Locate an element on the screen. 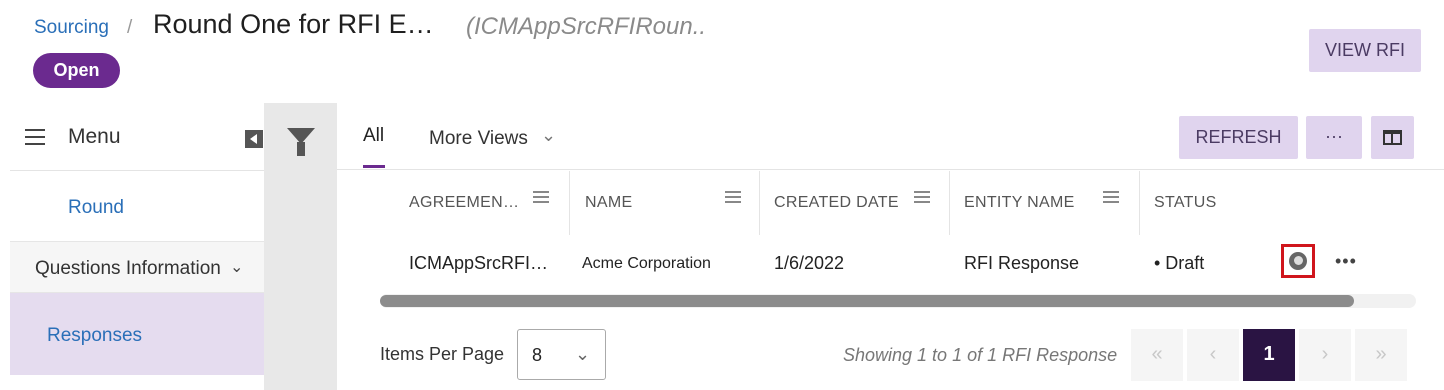  split-view-button is located at coordinates (1392, 137).